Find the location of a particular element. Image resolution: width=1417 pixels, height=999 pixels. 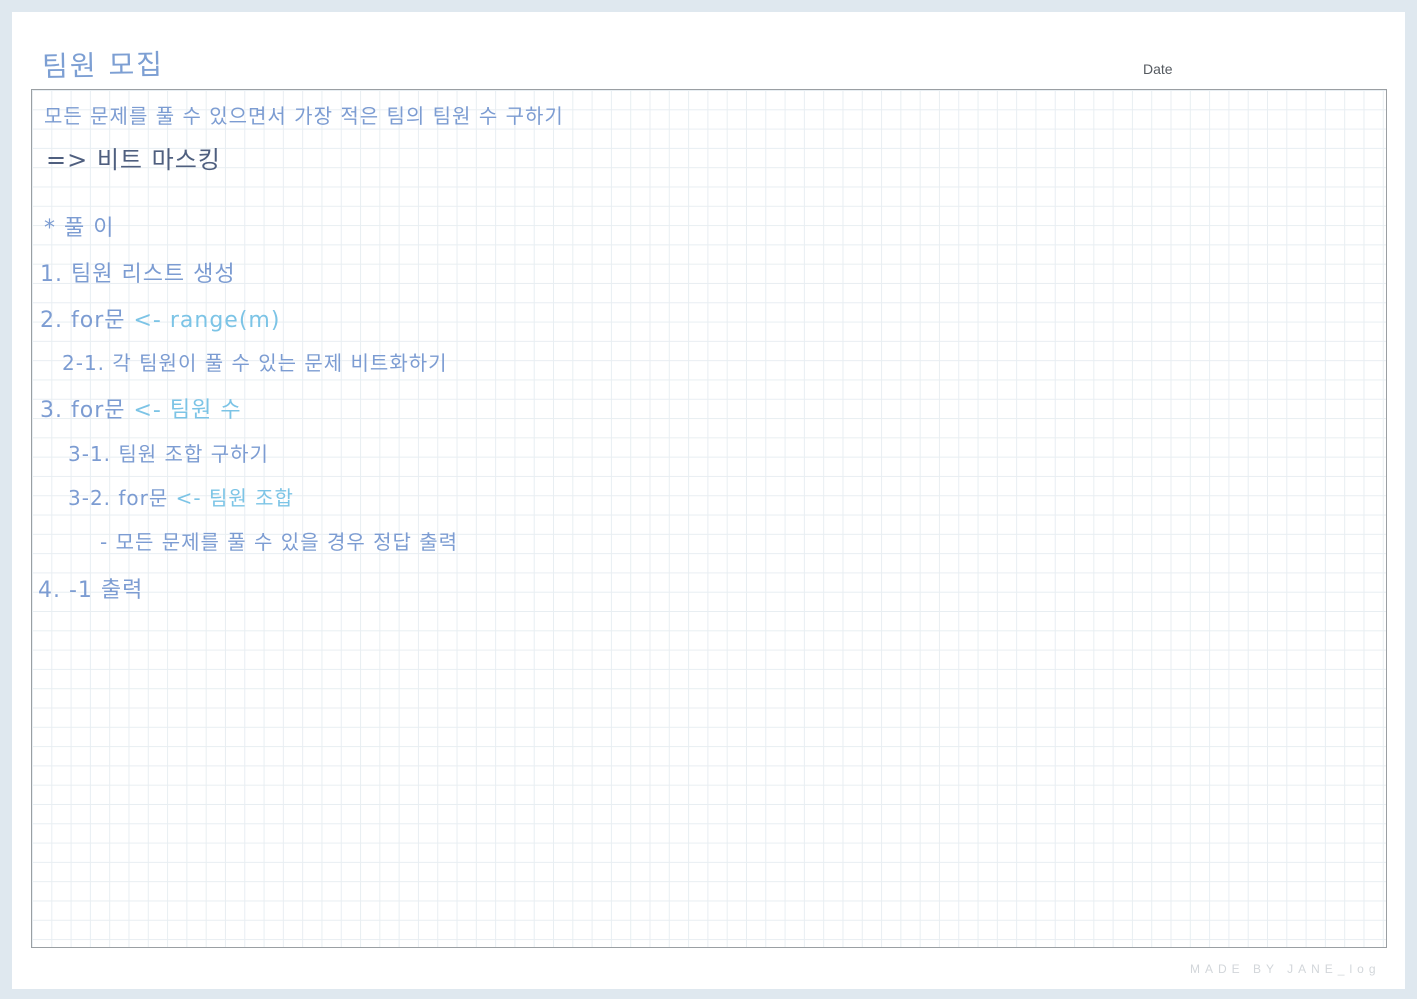

step-4: 4. -1 출력 is located at coordinates (91, 590).